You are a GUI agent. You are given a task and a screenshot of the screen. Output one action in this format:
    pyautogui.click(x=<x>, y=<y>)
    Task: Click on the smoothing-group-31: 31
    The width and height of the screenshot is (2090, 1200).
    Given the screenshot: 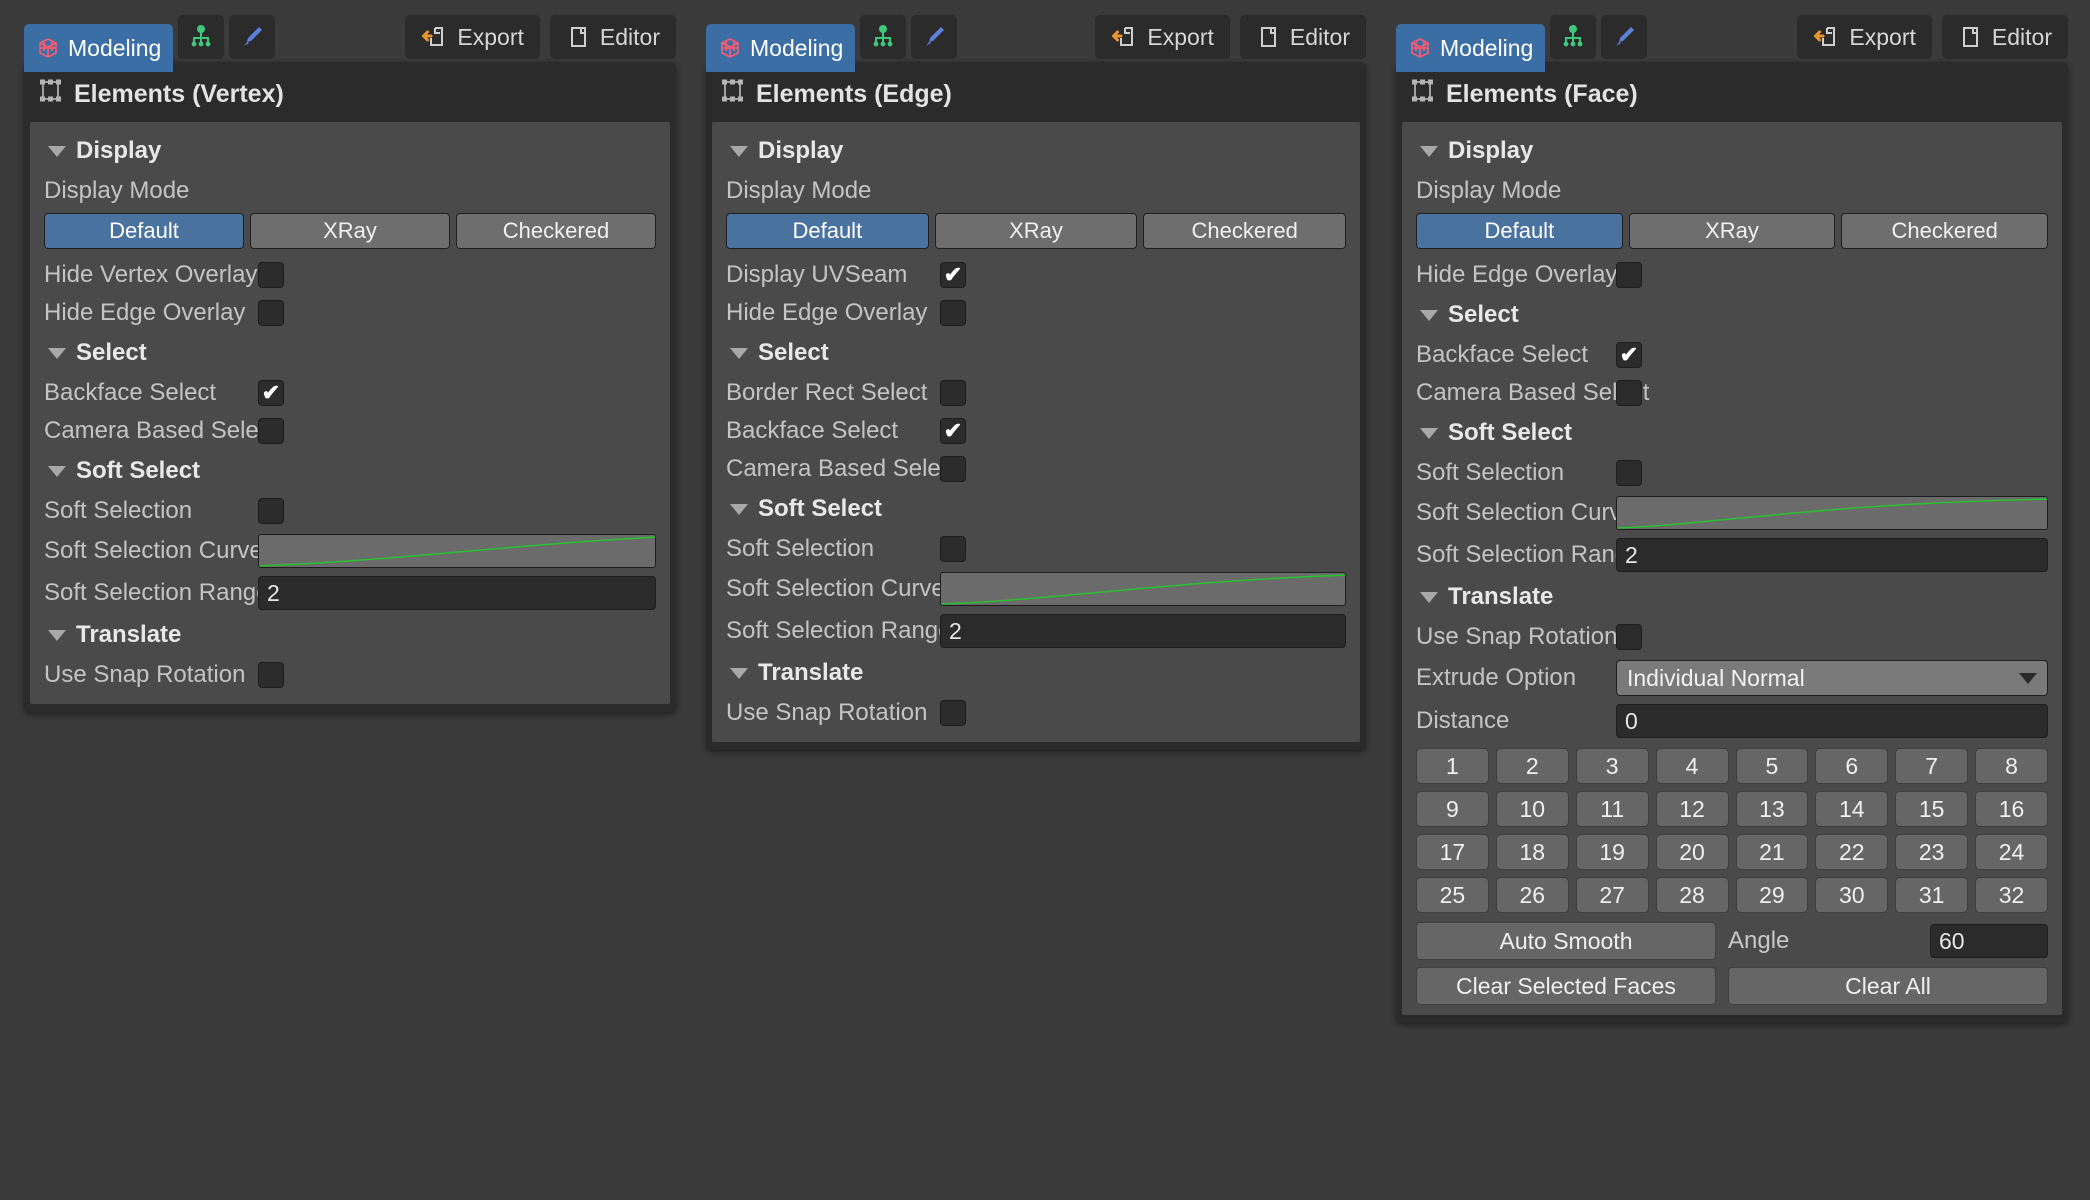 What is the action you would take?
    pyautogui.click(x=1932, y=895)
    